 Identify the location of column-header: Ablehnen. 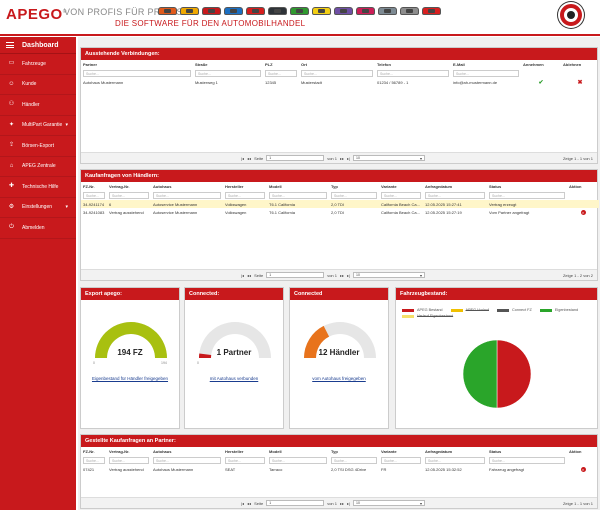
(580, 64).